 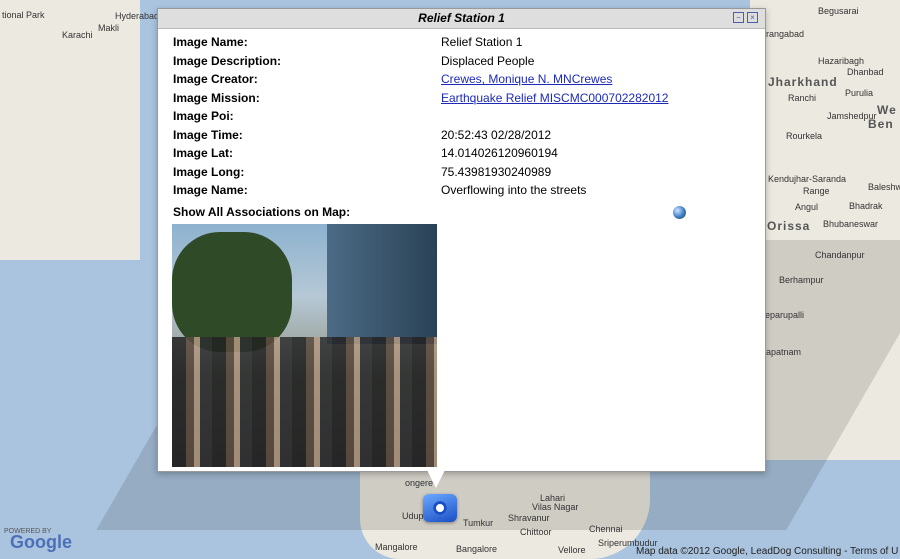 What do you see at coordinates (851, 224) in the screenshot?
I see `map-place-label: Bhubaneswar` at bounding box center [851, 224].